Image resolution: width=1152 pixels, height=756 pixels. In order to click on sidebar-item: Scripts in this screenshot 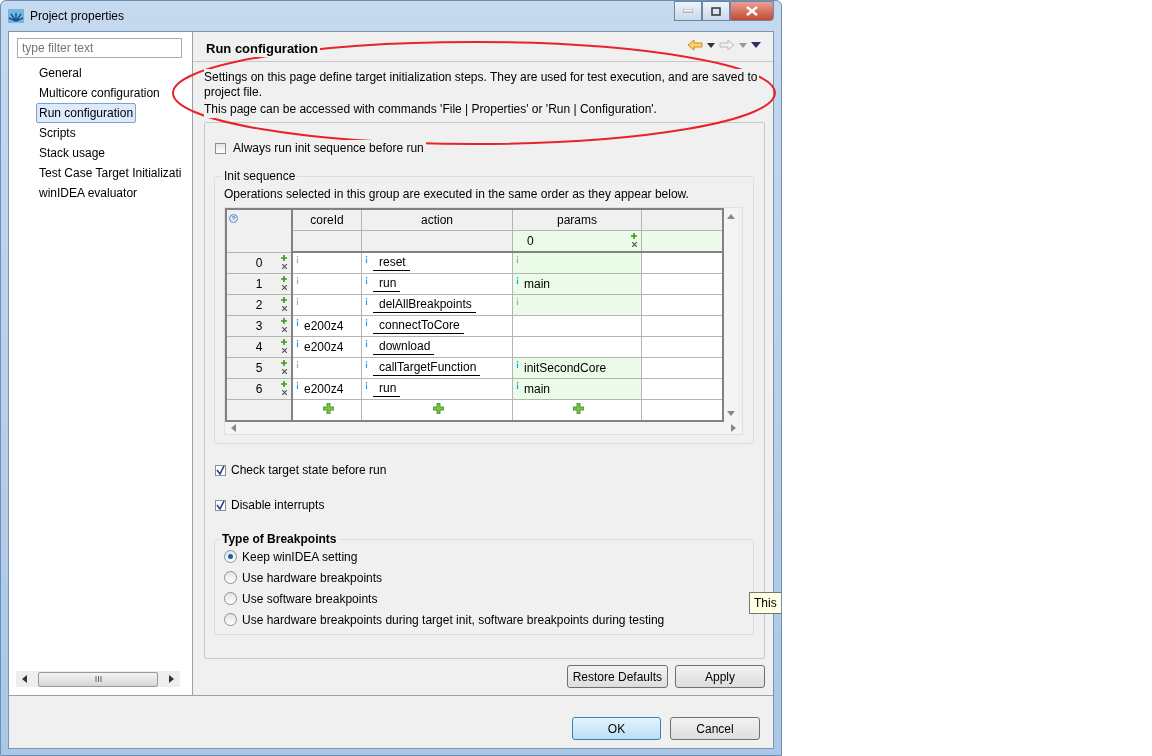, I will do `click(57, 133)`.